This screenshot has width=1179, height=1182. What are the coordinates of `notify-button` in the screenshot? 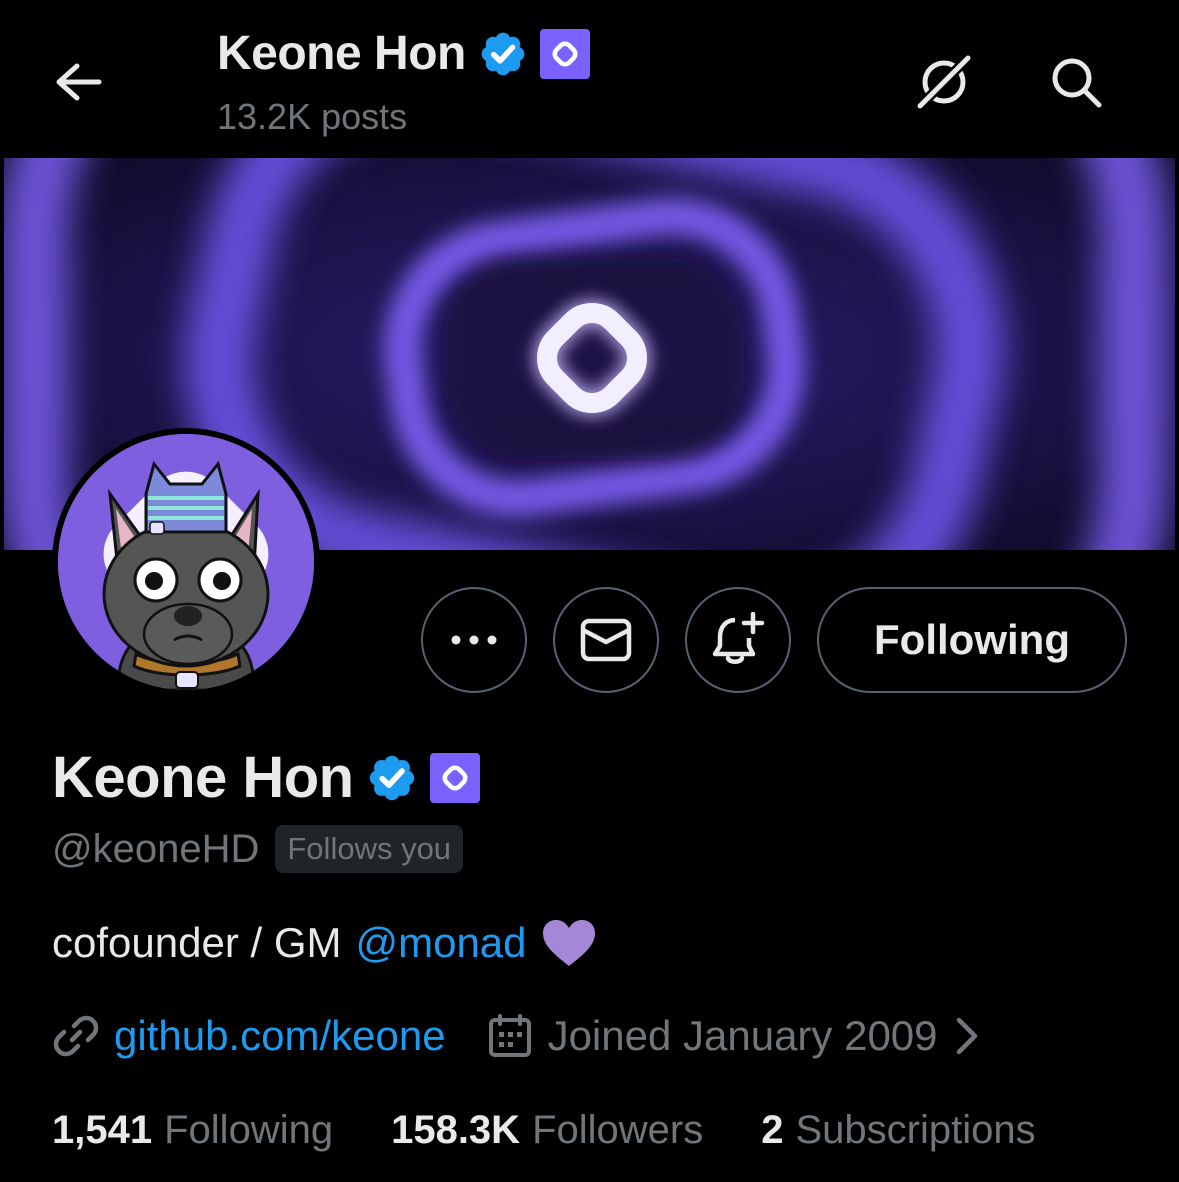 It's located at (738, 640).